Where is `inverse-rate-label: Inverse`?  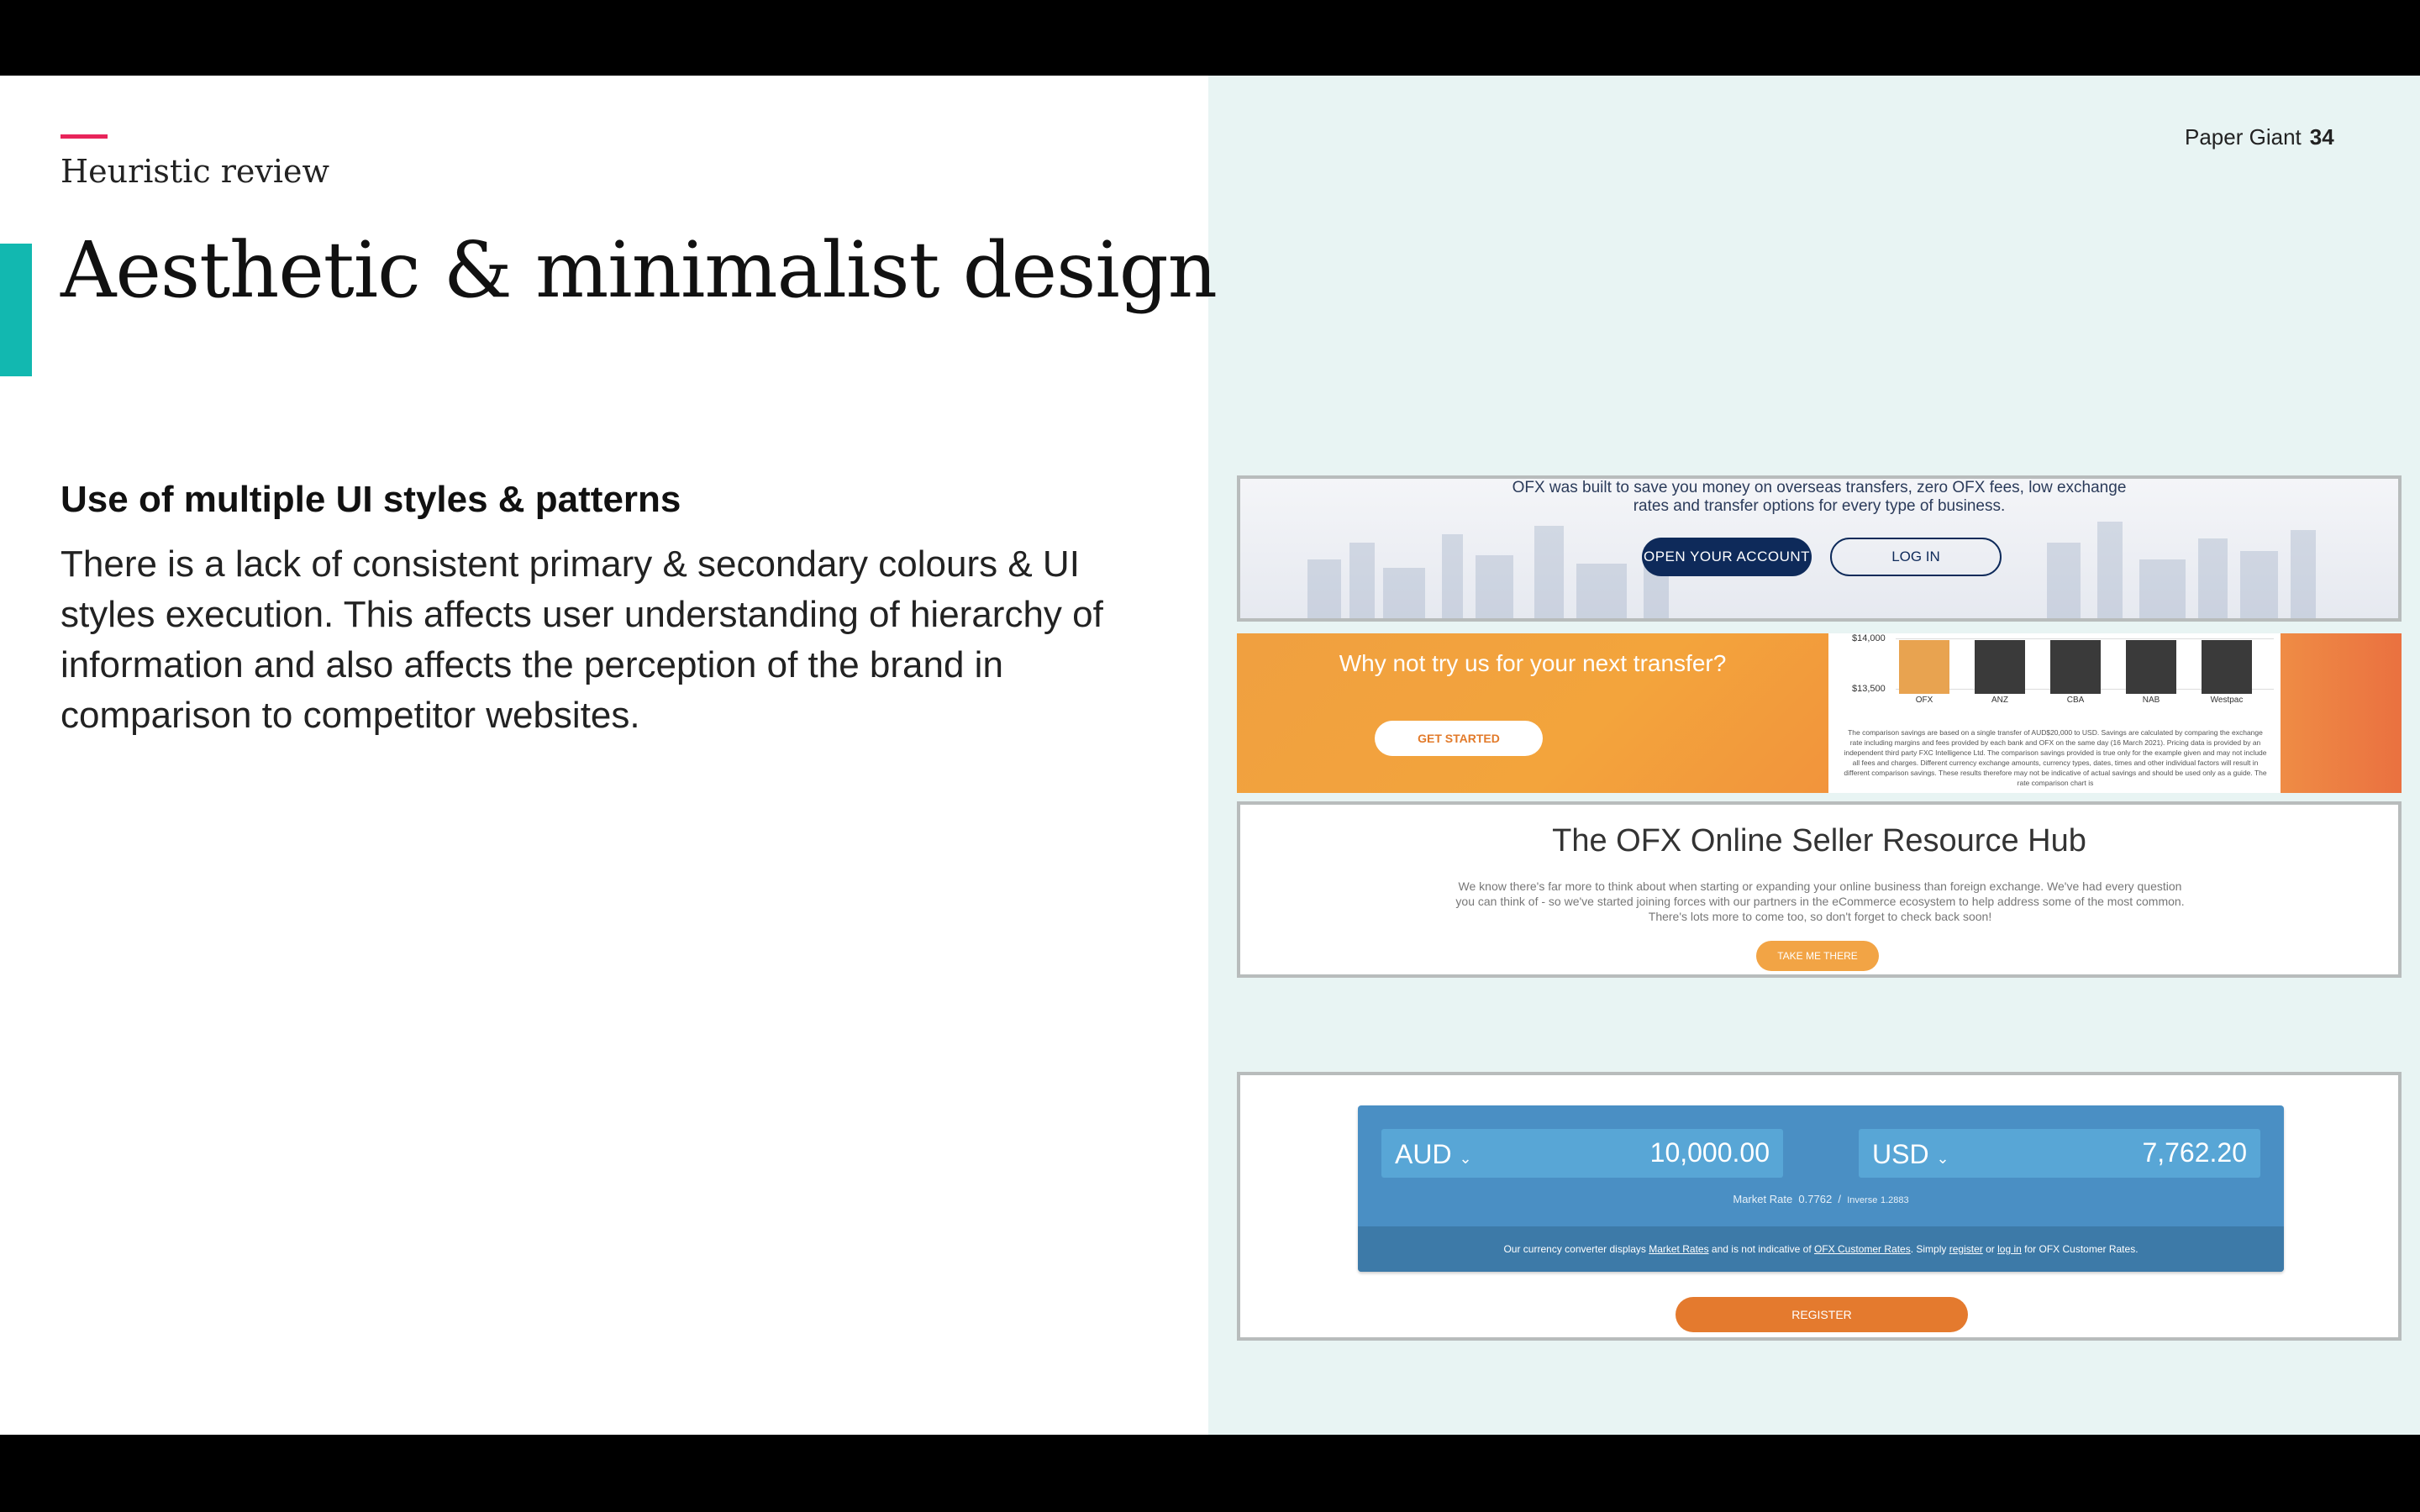 inverse-rate-label: Inverse is located at coordinates (1862, 1200).